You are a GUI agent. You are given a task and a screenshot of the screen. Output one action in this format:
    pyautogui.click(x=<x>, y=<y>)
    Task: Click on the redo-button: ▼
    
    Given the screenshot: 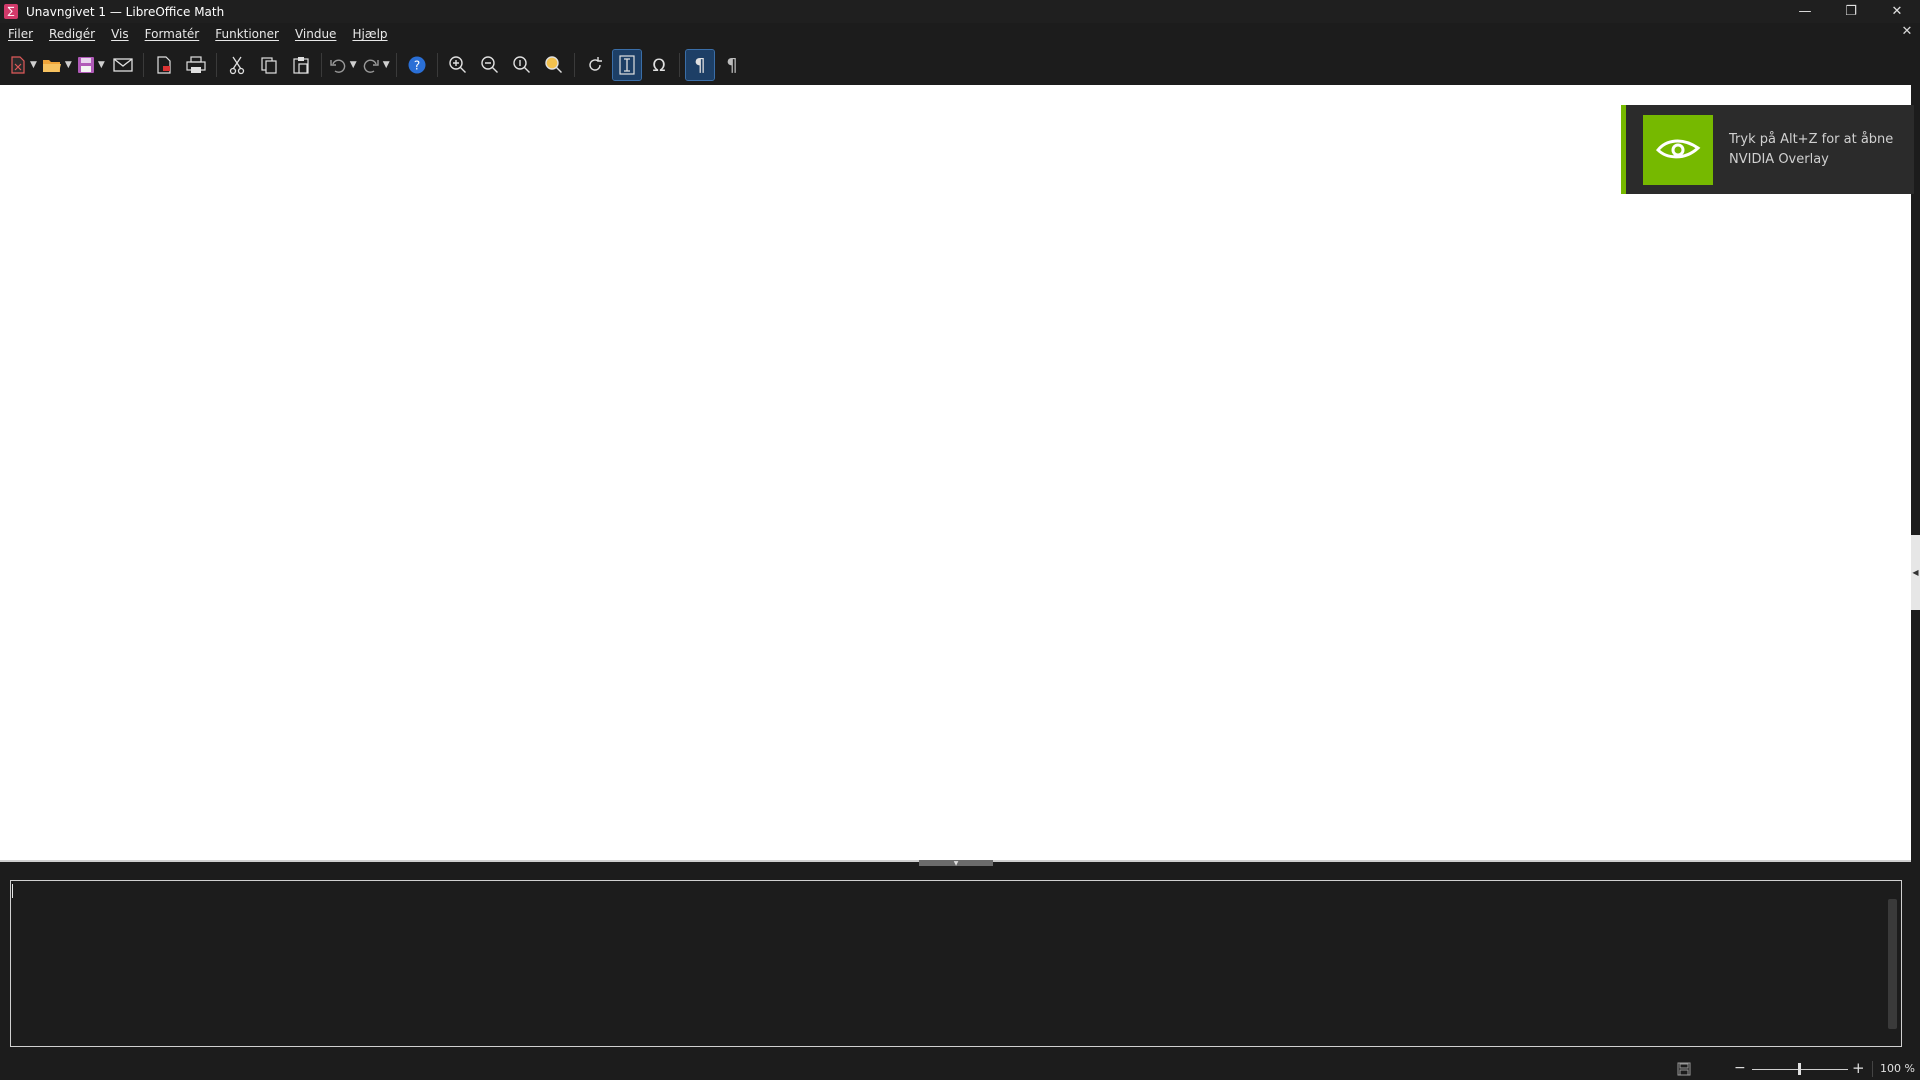 What is the action you would take?
    pyautogui.click(x=375, y=65)
    